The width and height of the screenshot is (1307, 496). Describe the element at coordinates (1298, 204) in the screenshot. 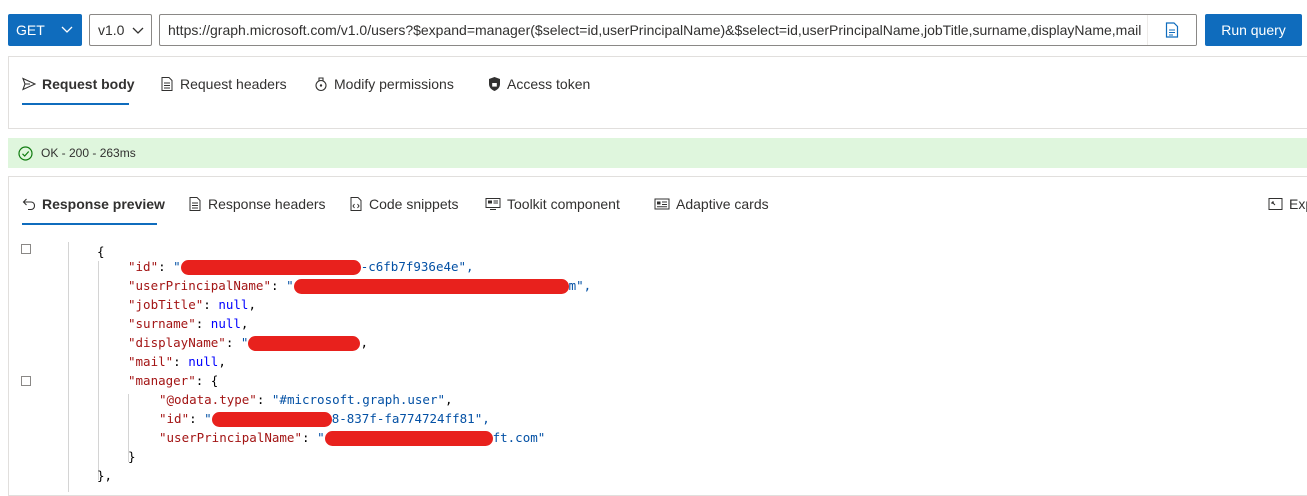

I see `tab-label: Exp` at that location.